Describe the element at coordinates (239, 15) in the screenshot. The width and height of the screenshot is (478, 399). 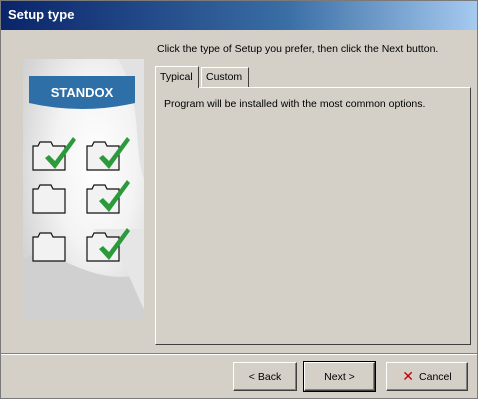
I see `title-bar: Setup type` at that location.